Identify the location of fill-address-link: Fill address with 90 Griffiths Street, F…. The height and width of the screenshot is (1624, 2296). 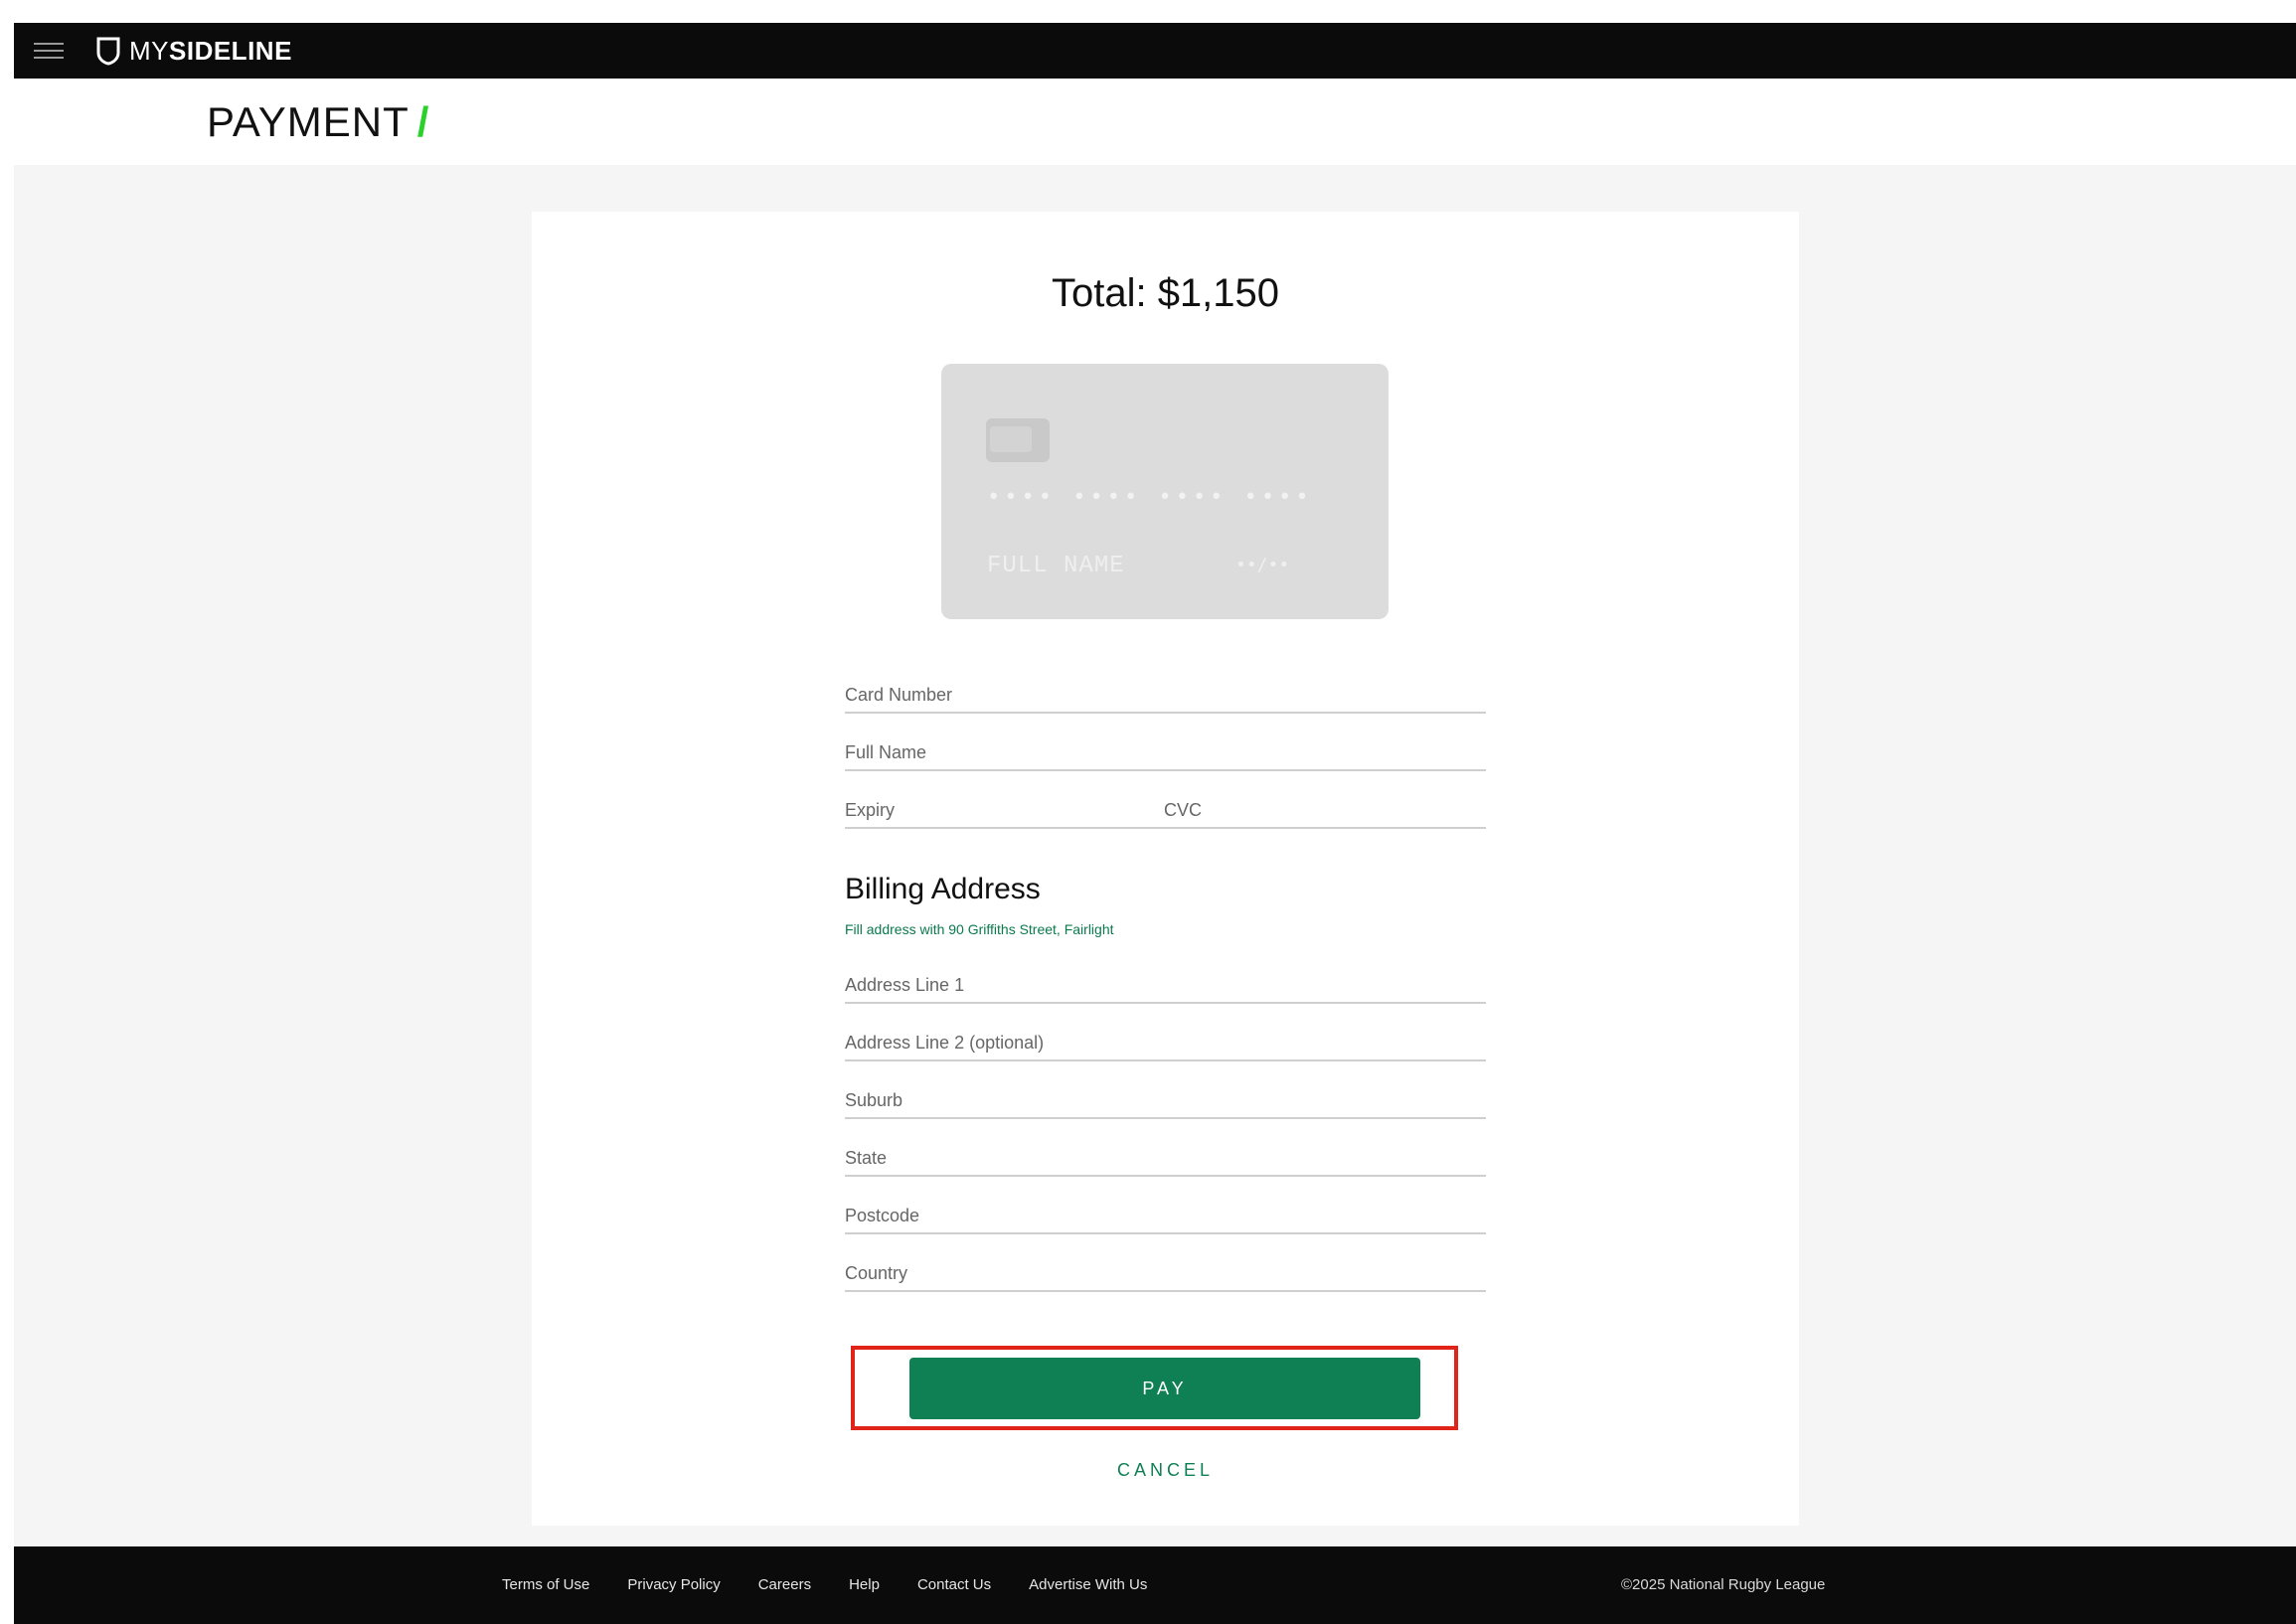
(979, 929).